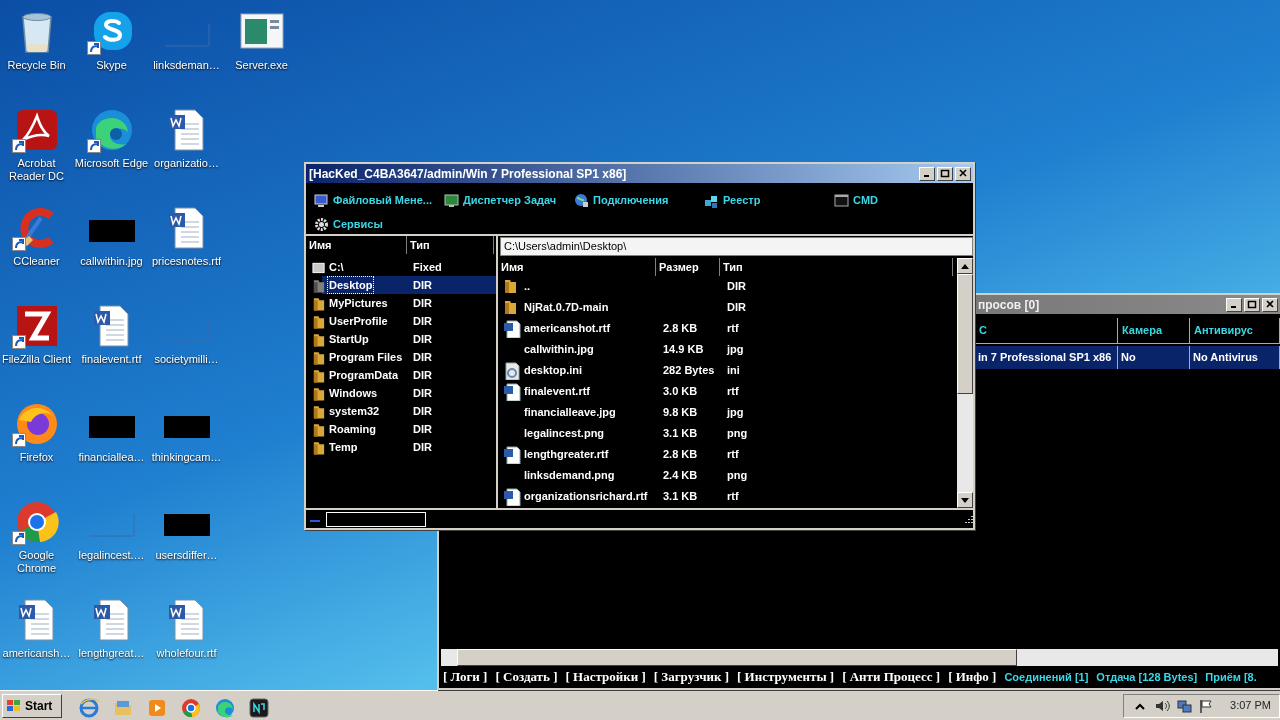 The width and height of the screenshot is (1280, 720). I want to click on file-size: 14.9 KB, so click(684, 350).